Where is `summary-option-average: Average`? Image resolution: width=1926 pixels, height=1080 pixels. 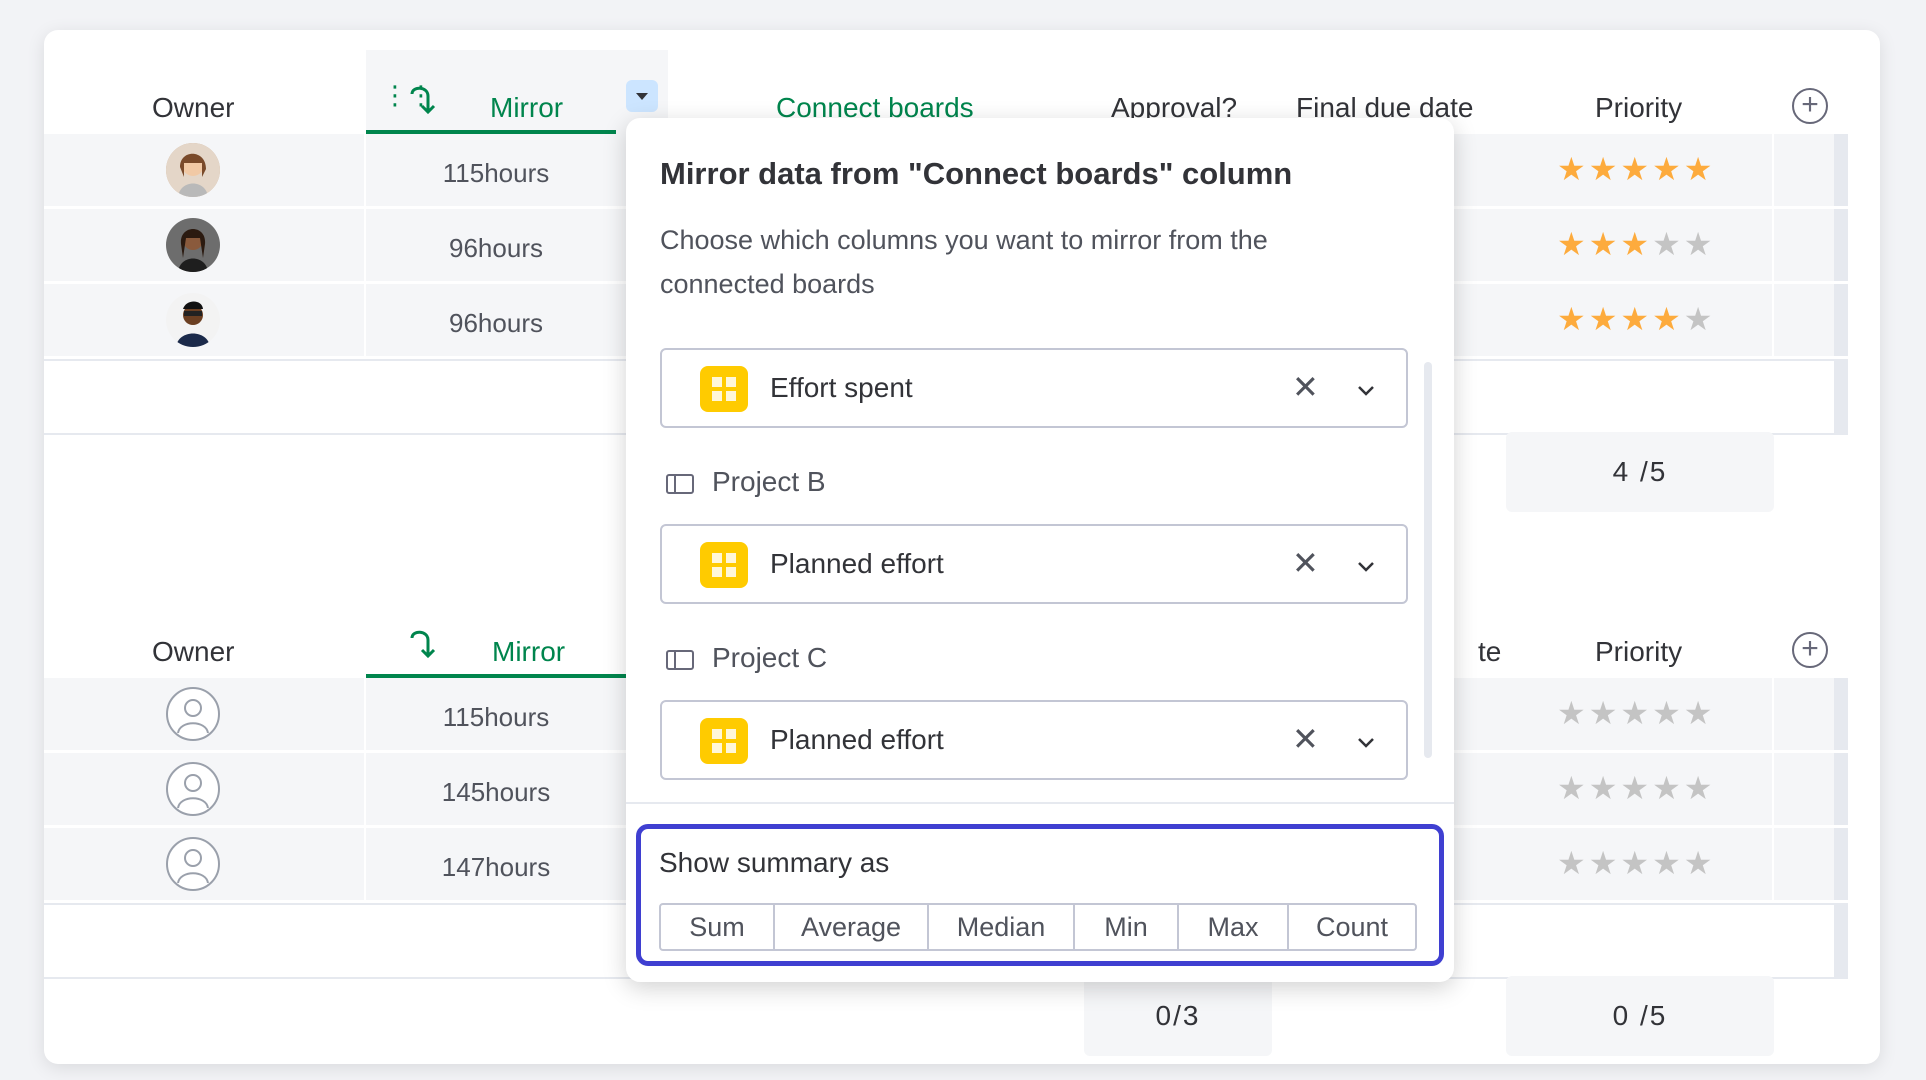
summary-option-average: Average is located at coordinates (852, 927).